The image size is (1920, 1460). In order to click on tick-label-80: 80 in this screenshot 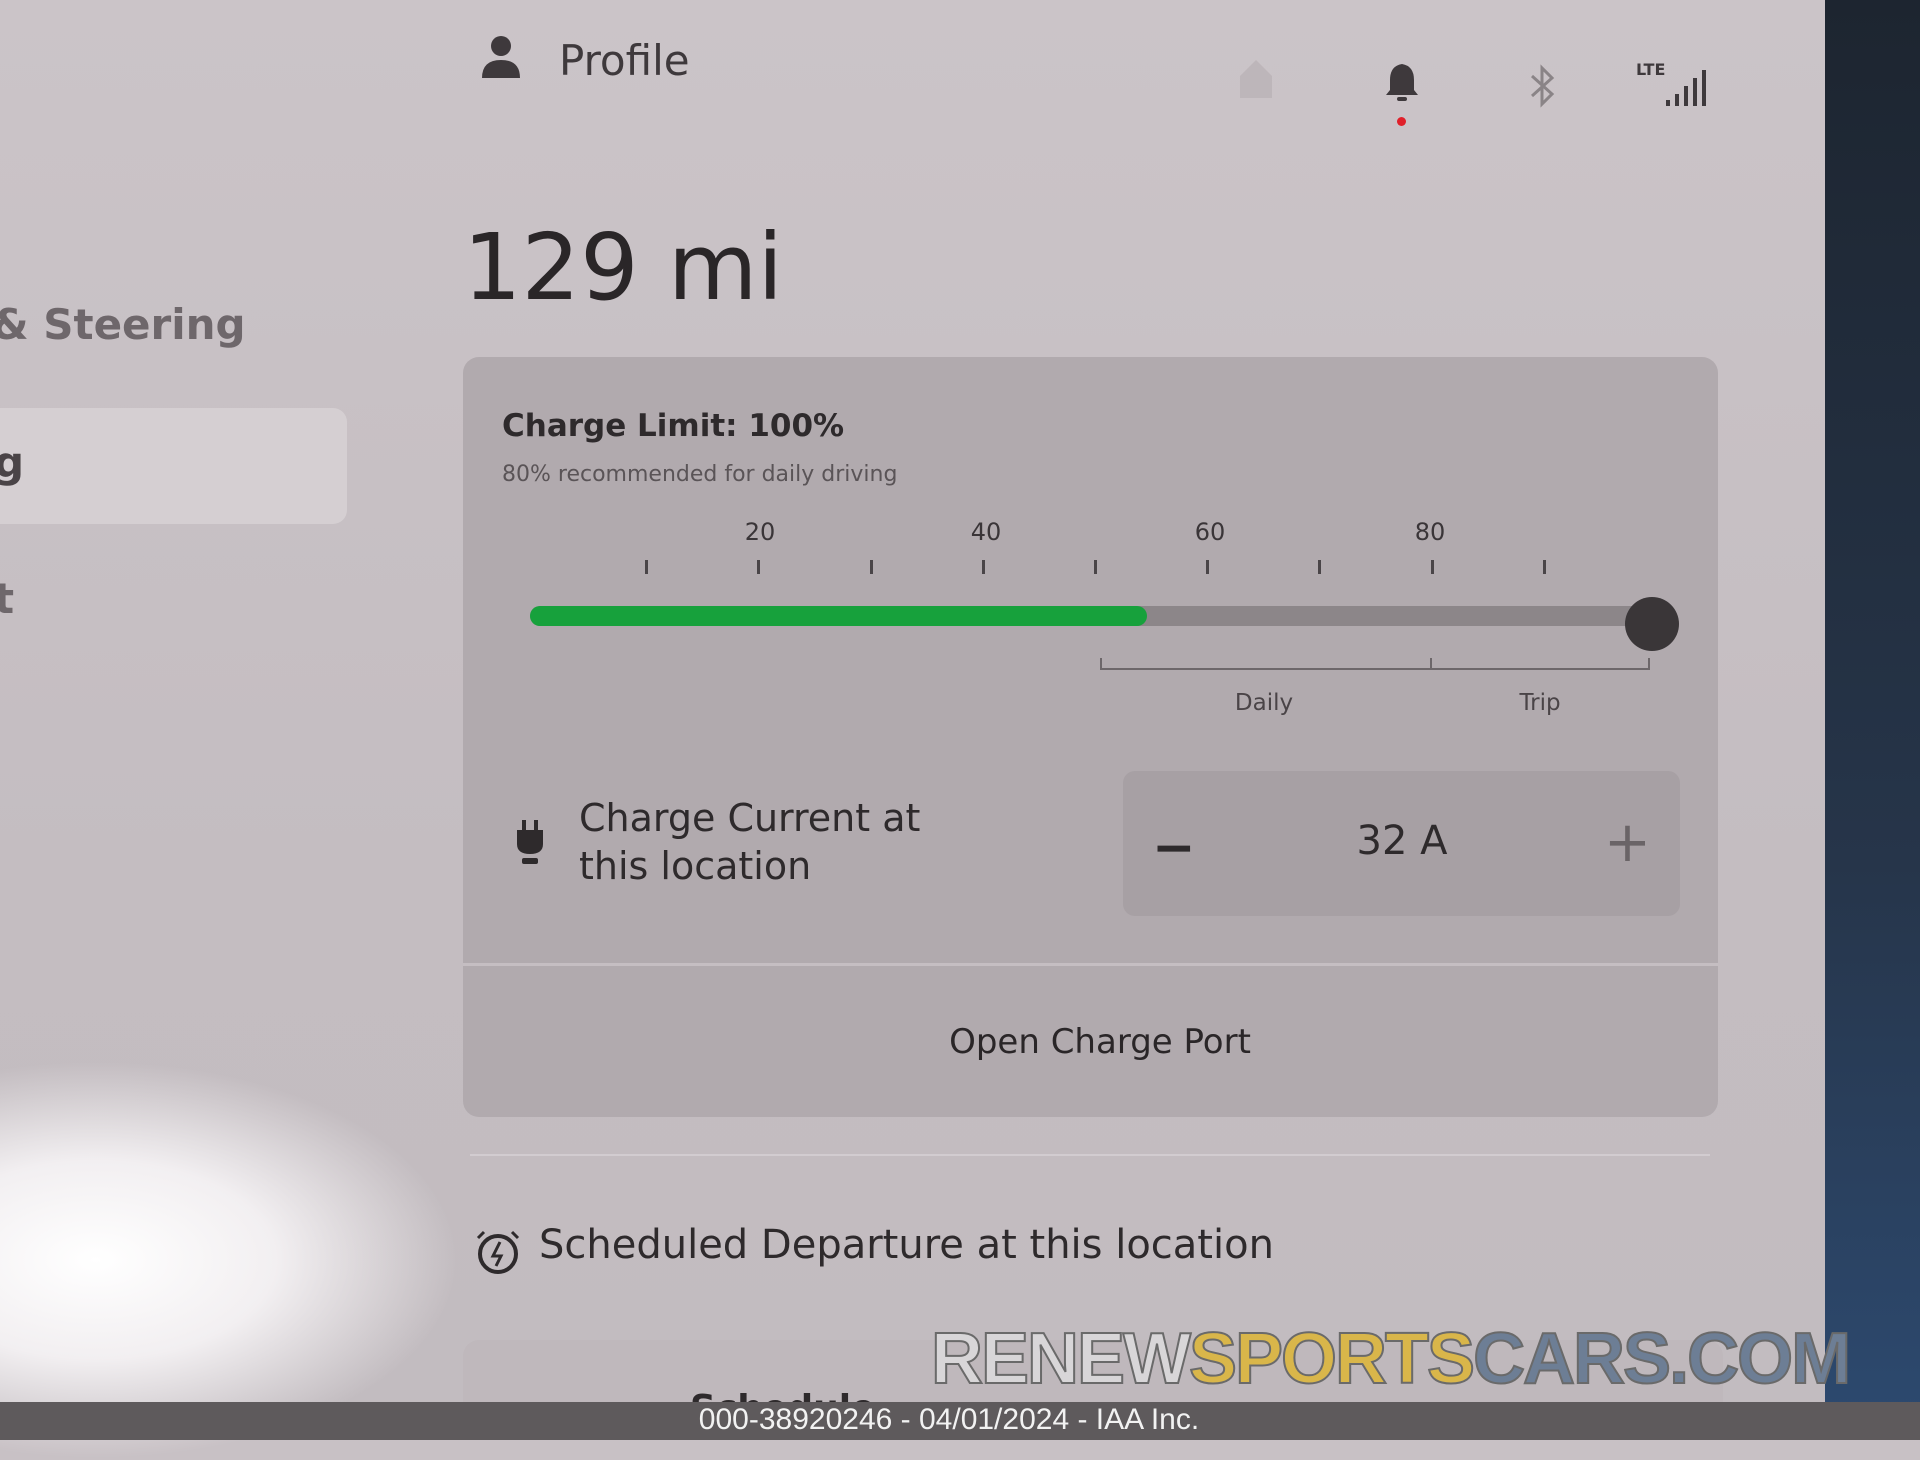, I will do `click(1430, 532)`.